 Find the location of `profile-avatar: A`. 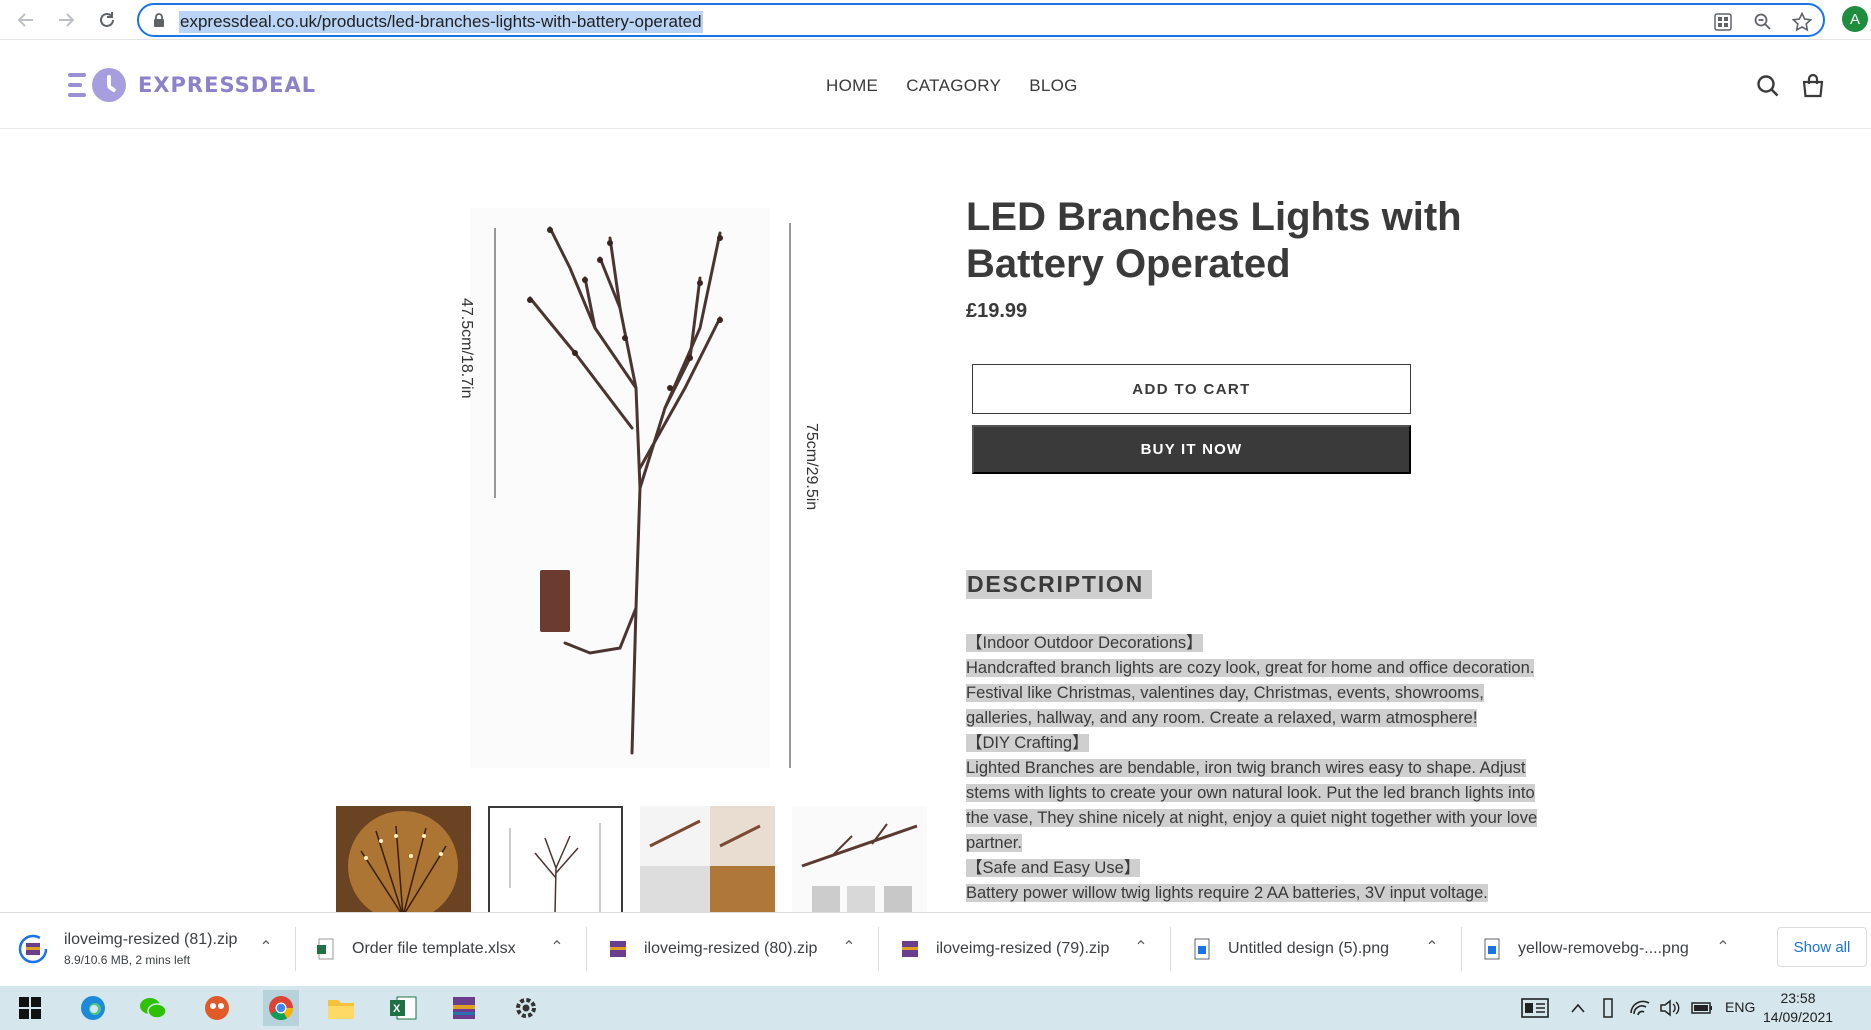

profile-avatar: A is located at coordinates (1855, 19).